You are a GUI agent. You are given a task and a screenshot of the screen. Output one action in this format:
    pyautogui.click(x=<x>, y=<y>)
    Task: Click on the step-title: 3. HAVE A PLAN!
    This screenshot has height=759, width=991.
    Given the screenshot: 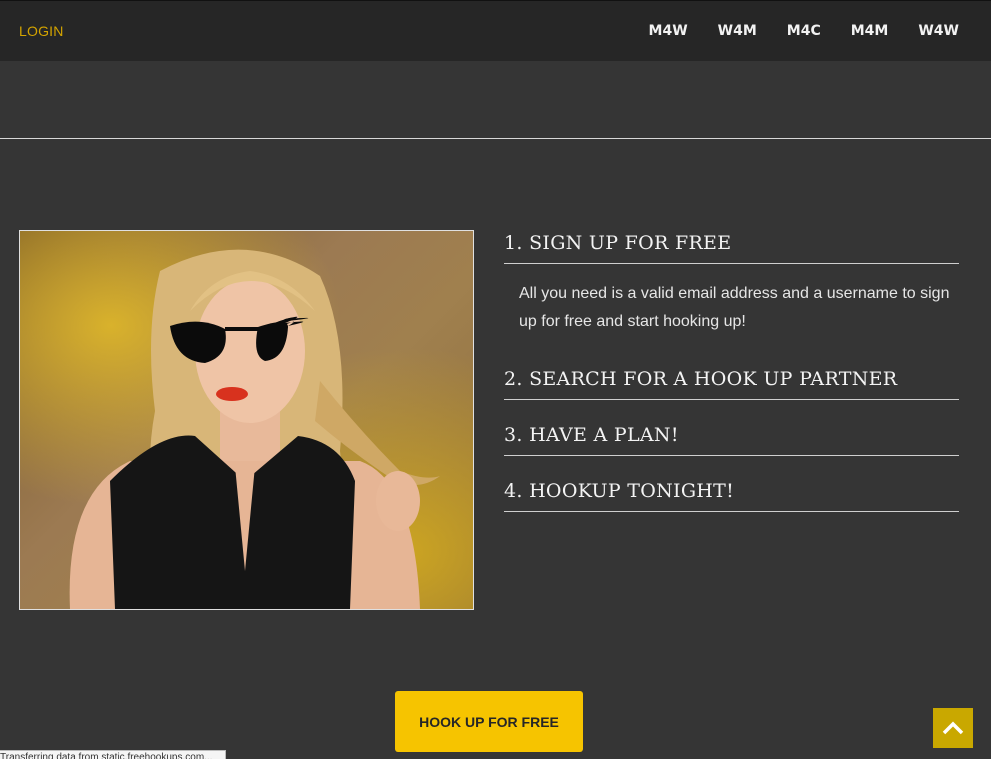 What is the action you would take?
    pyautogui.click(x=731, y=439)
    